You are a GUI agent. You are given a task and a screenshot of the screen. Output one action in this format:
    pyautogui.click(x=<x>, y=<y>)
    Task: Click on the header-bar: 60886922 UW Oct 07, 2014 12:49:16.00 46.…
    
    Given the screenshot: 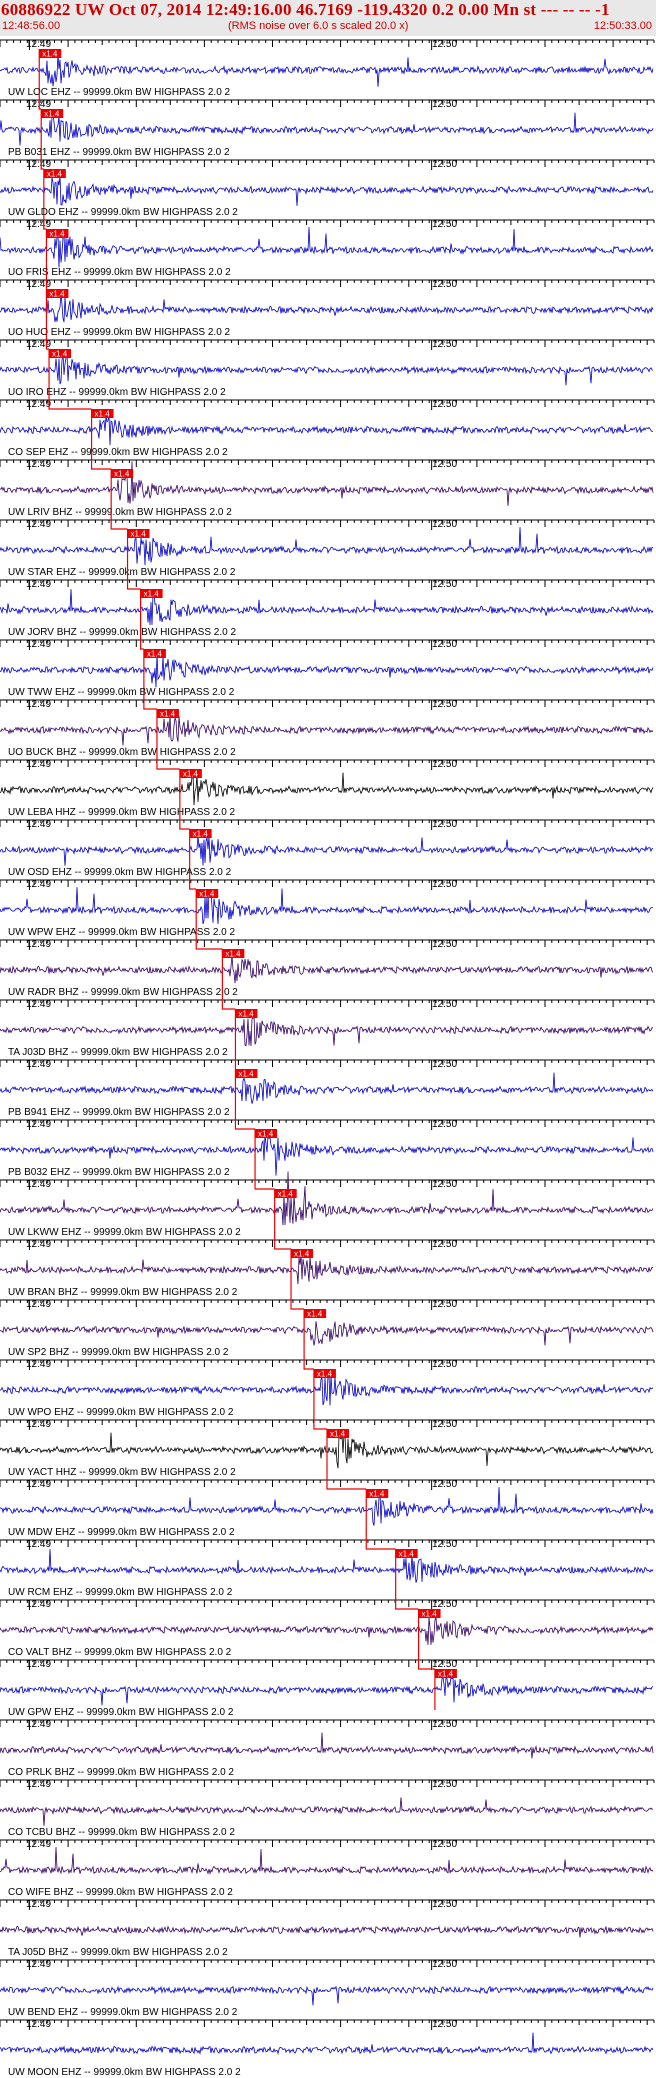 What is the action you would take?
    pyautogui.click(x=328, y=18)
    